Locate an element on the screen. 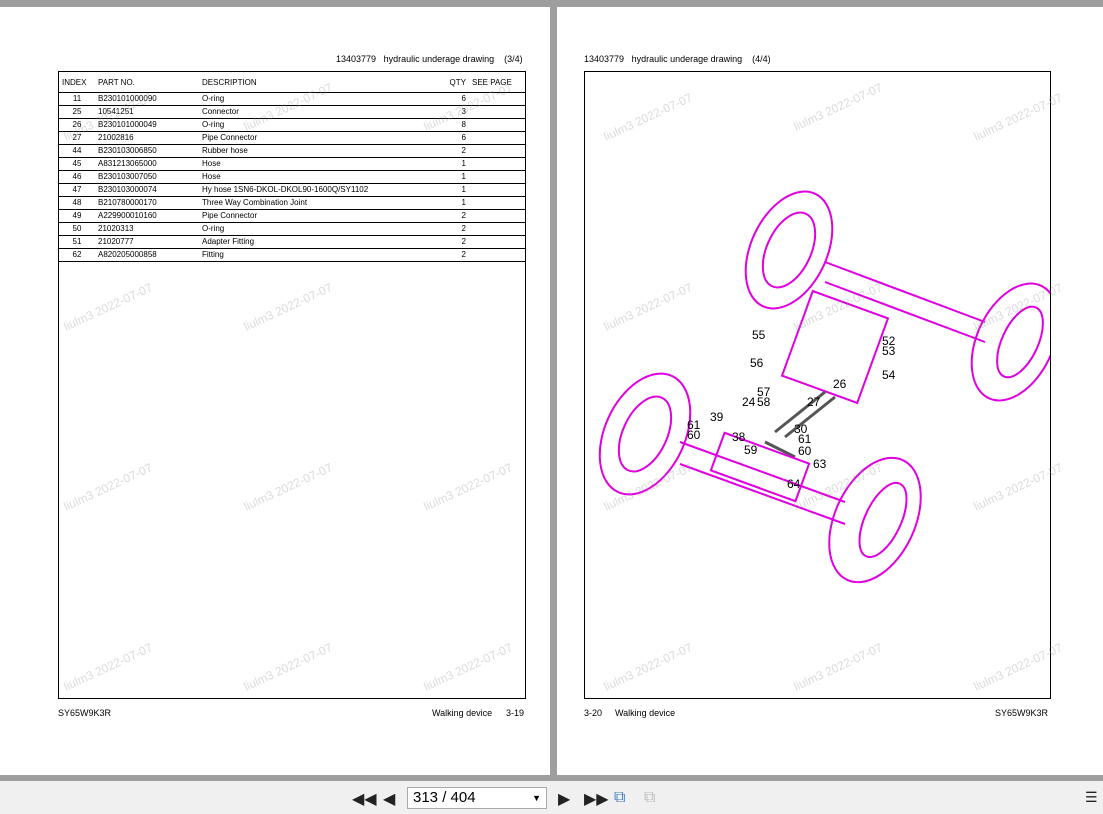 The image size is (1103, 814). table-row: 45 A831213065000 Hose 1 is located at coordinates (292, 164).